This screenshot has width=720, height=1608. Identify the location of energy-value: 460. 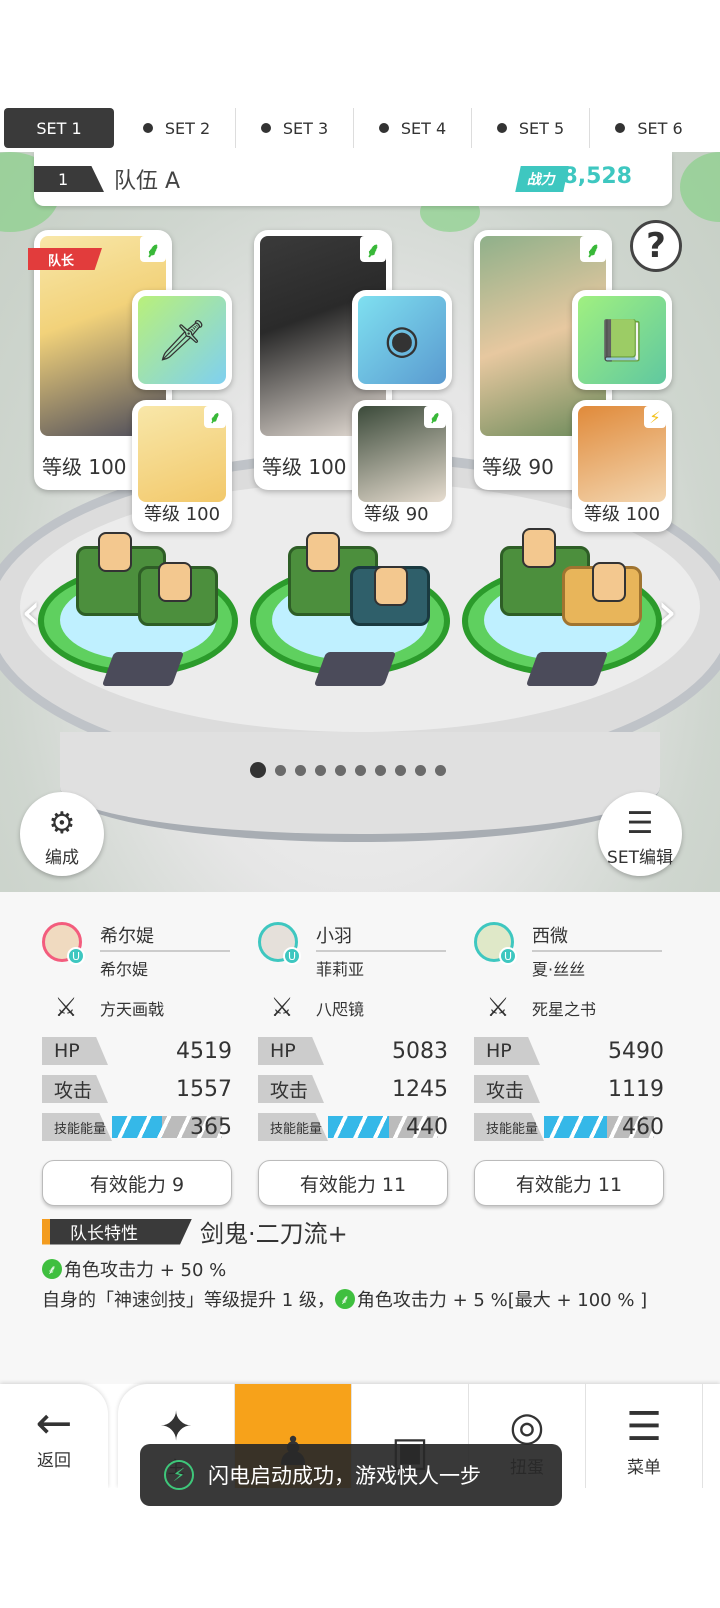
(643, 1127).